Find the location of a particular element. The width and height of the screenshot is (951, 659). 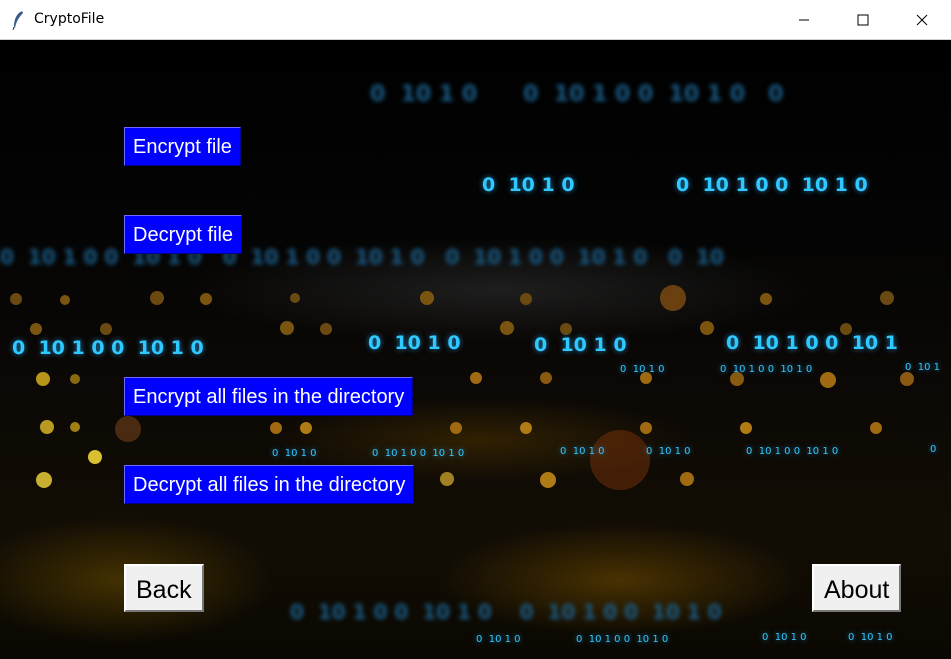

bokeh-row is located at coordinates (475, 300).